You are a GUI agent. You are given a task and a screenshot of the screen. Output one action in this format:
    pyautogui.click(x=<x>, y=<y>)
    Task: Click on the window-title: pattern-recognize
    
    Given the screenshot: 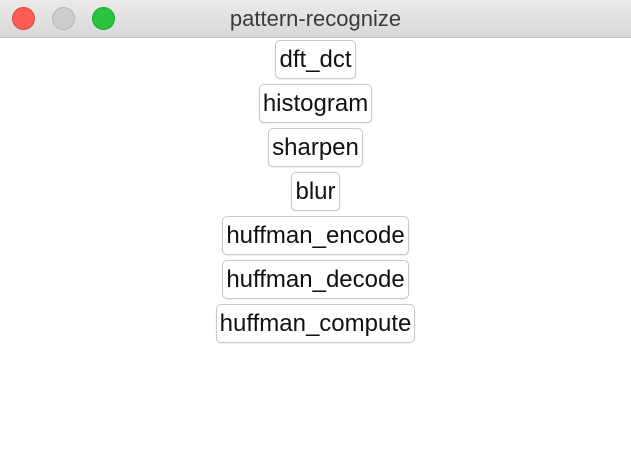 What is the action you would take?
    pyautogui.click(x=315, y=18)
    